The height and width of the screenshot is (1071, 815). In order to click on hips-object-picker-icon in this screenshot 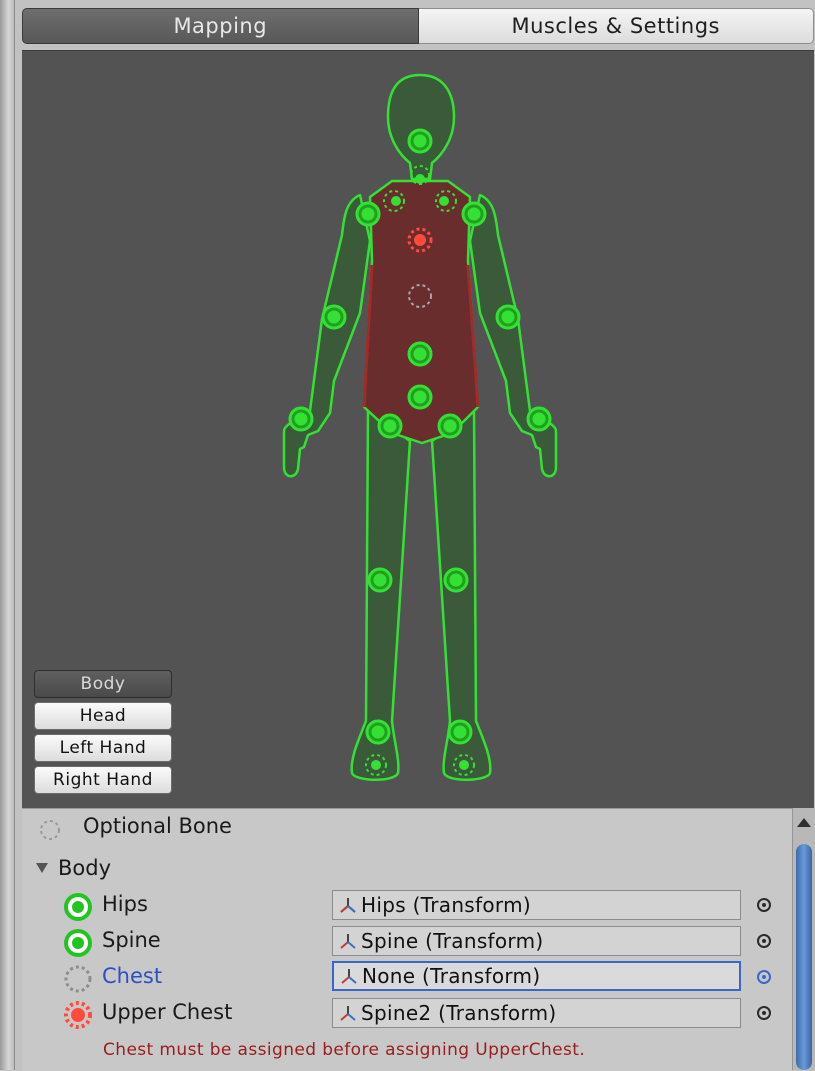, I will do `click(764, 905)`.